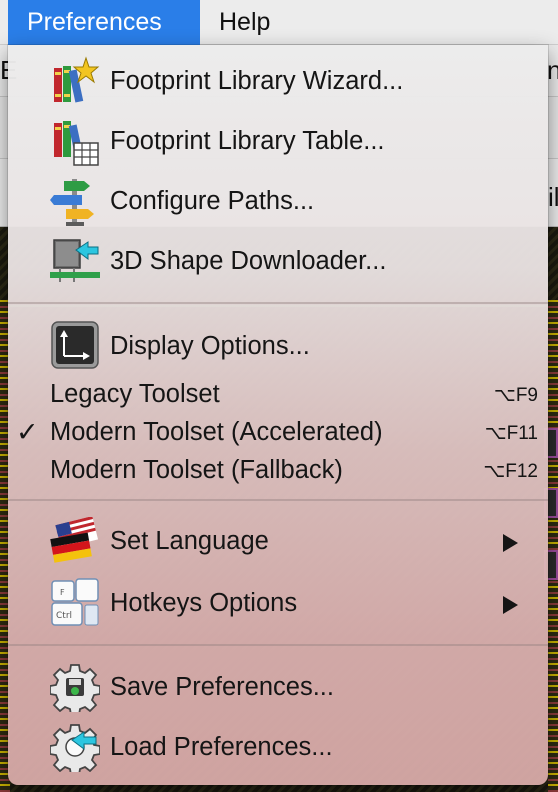 The width and height of the screenshot is (558, 792). Describe the element at coordinates (278, 542) in the screenshot. I see `menu-item-set-language: Set Language` at that location.